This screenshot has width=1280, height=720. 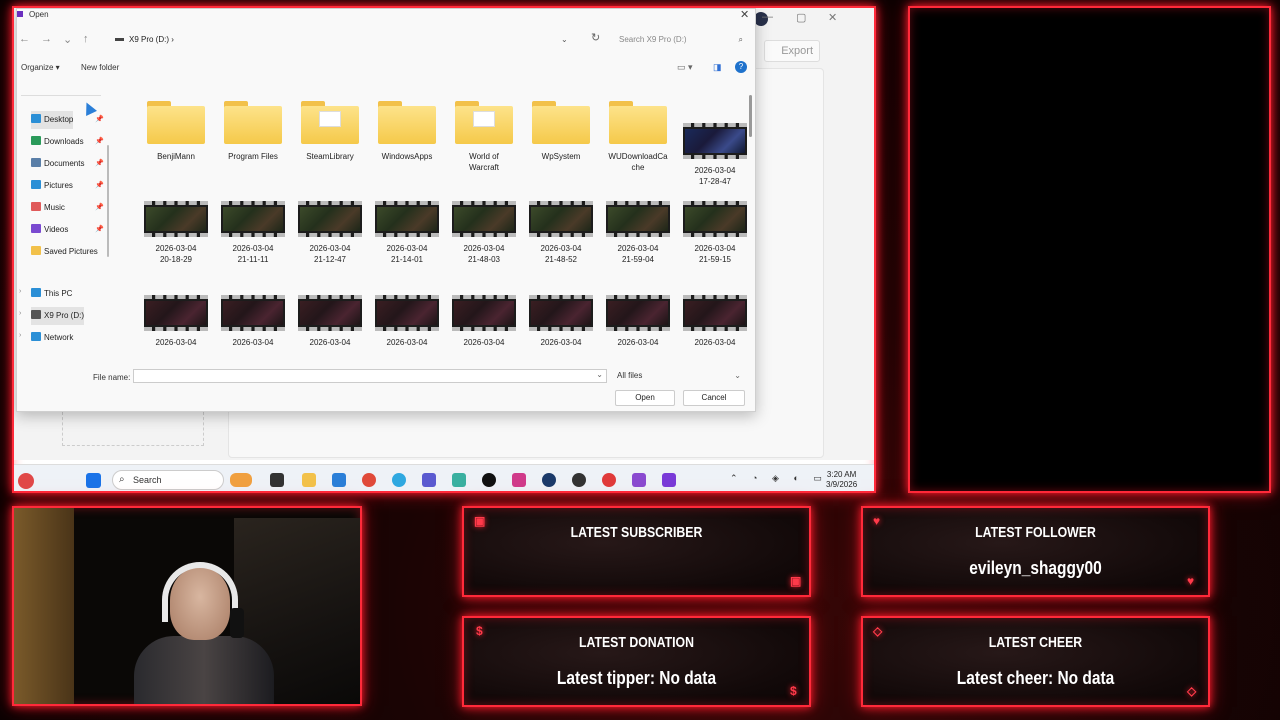 I want to click on export-button: Export, so click(x=792, y=51).